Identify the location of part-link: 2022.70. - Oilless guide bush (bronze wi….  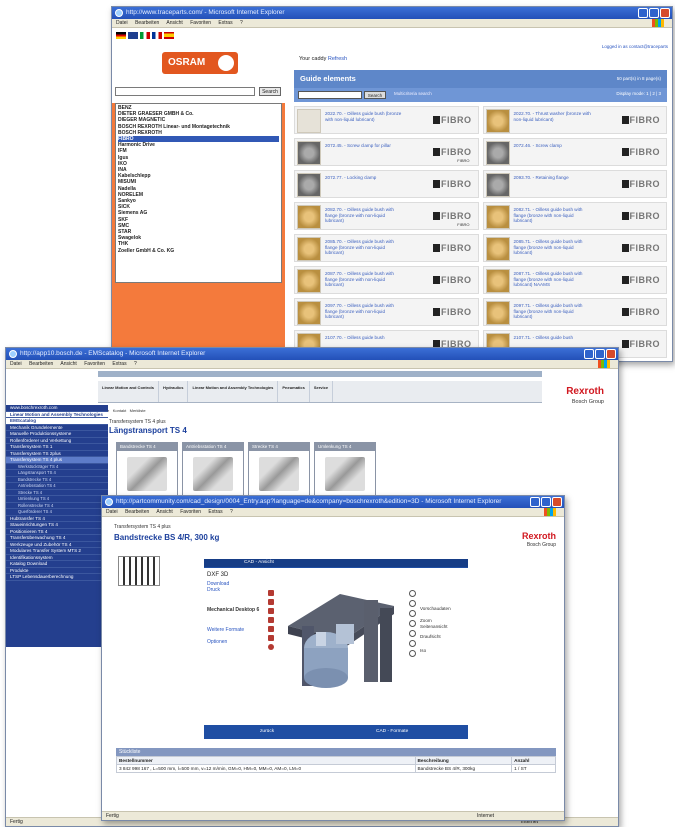
(365, 116).